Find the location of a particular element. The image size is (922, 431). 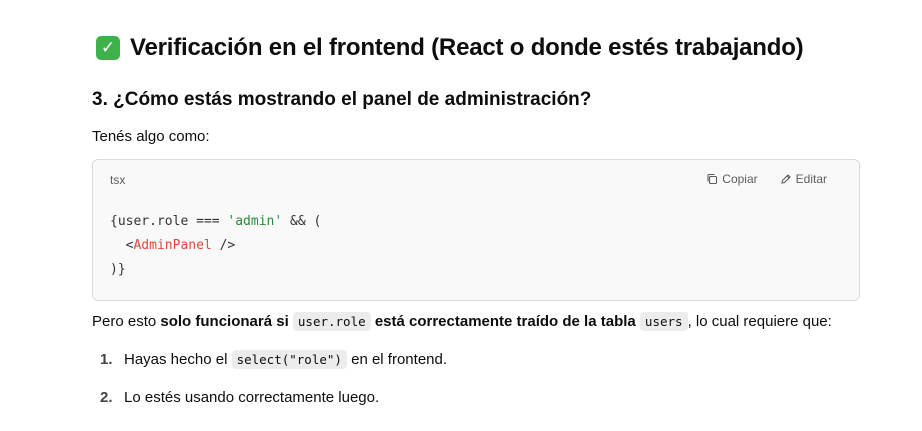

copy-button: Copiar is located at coordinates (732, 179).